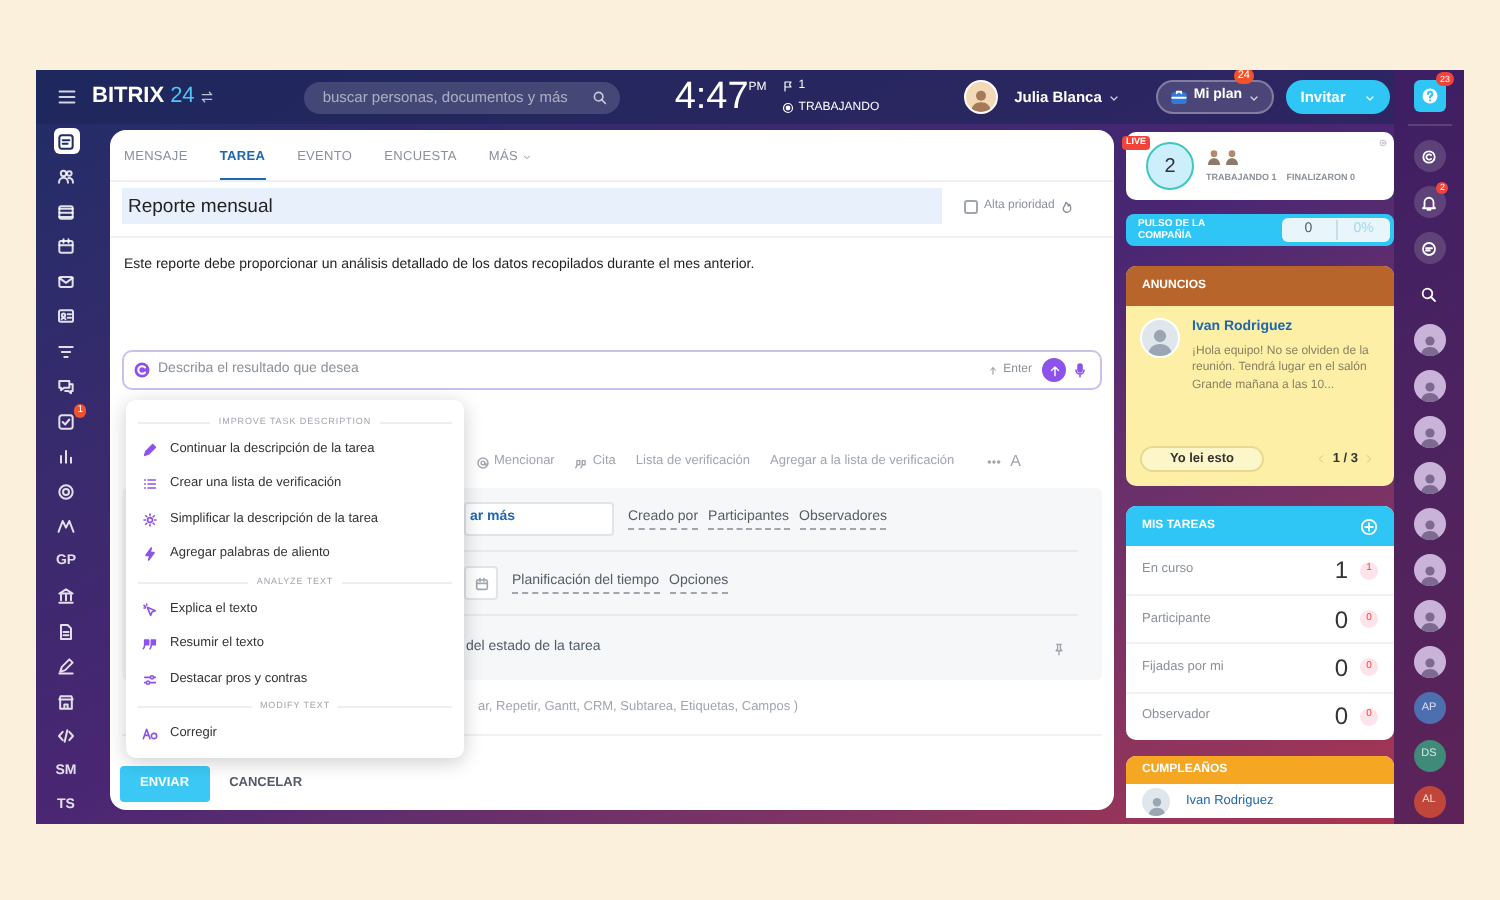  Describe the element at coordinates (150, 484) in the screenshot. I see `list-icon` at that location.